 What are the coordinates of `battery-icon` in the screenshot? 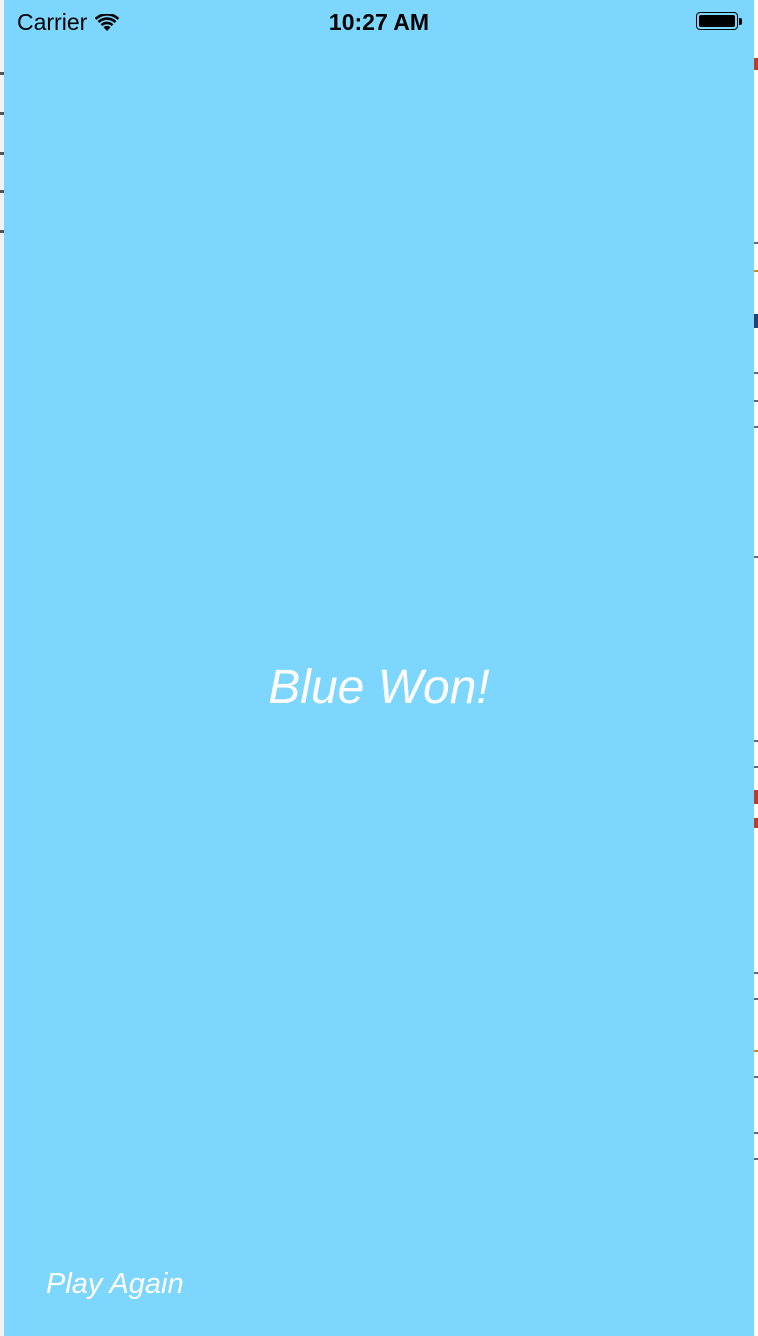 It's located at (720, 22).